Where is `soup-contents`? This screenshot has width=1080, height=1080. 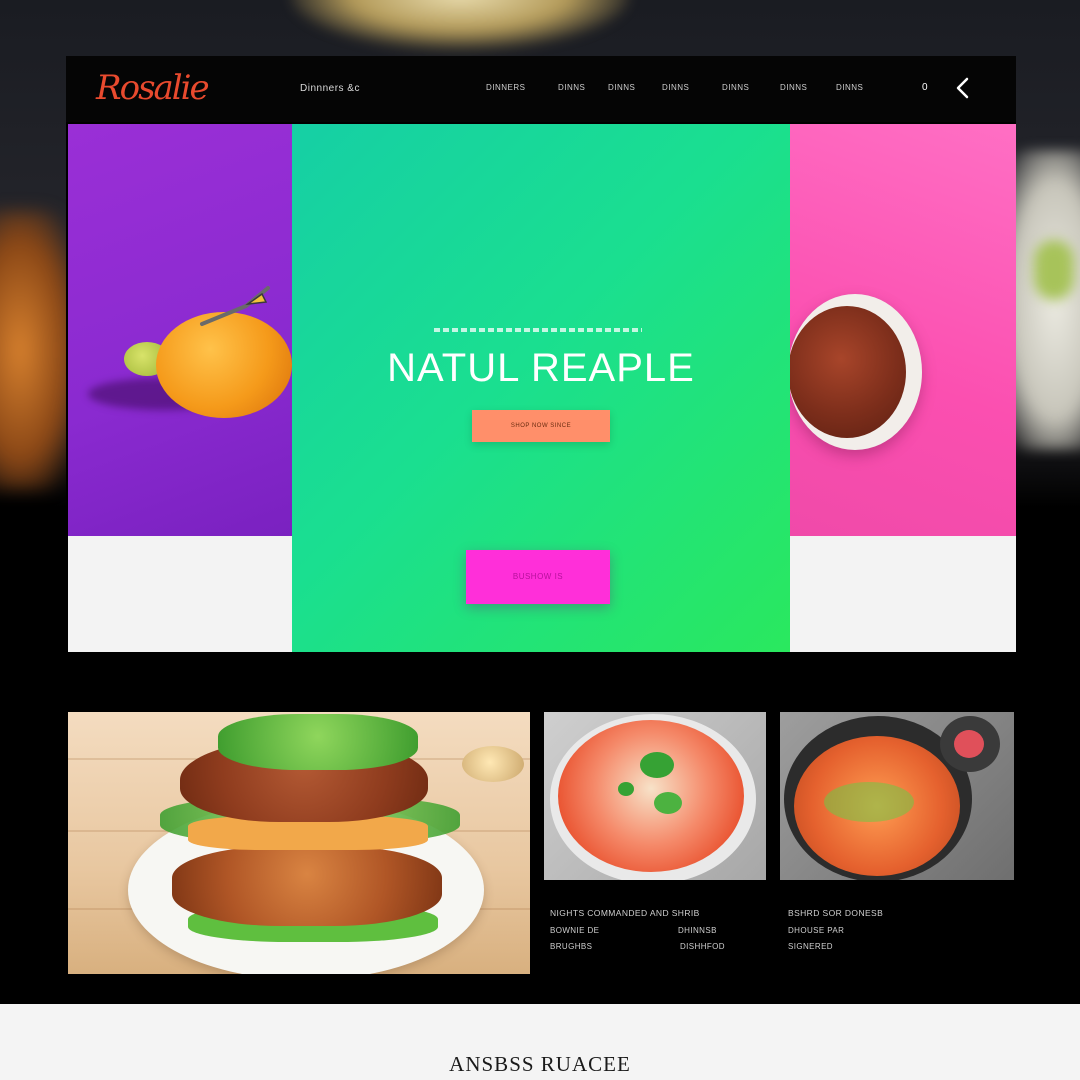 soup-contents is located at coordinates (651, 796).